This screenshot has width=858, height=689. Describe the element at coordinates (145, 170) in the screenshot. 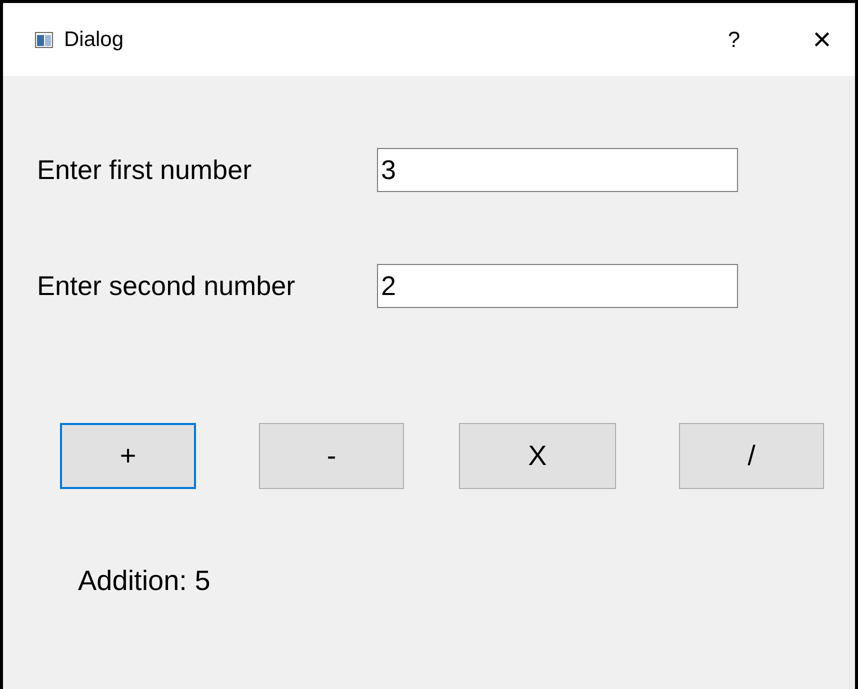

I see `field-label: Enter first number` at that location.